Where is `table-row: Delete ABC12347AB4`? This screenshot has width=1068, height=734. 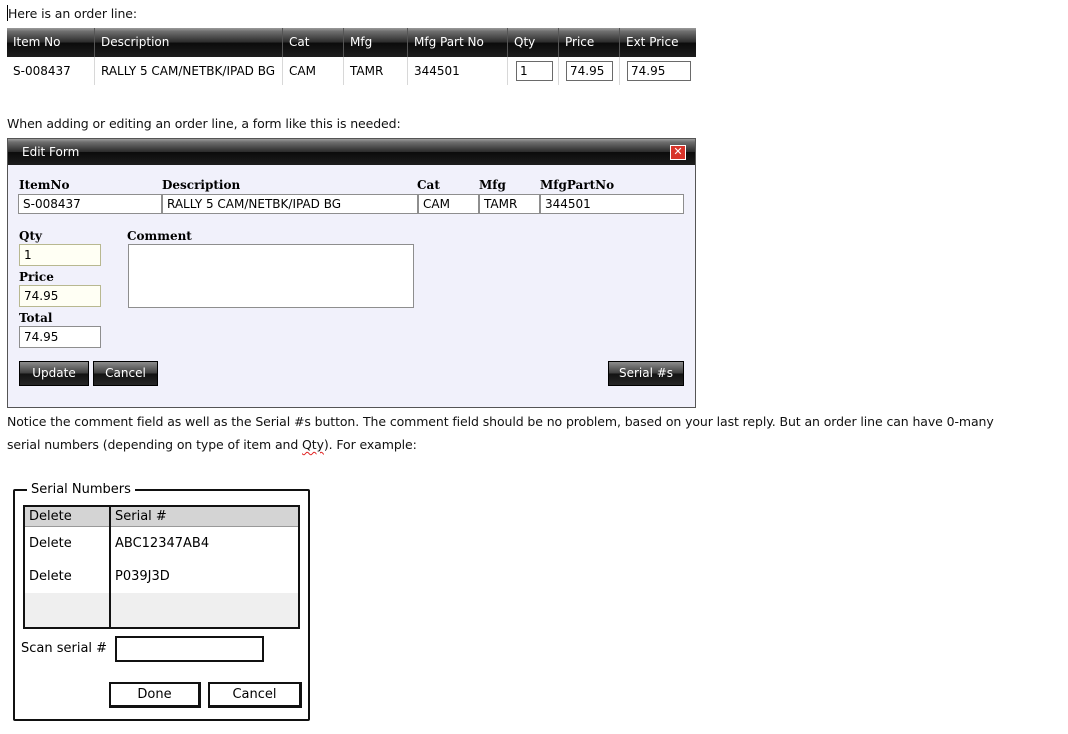 table-row: Delete ABC12347AB4 is located at coordinates (161, 543).